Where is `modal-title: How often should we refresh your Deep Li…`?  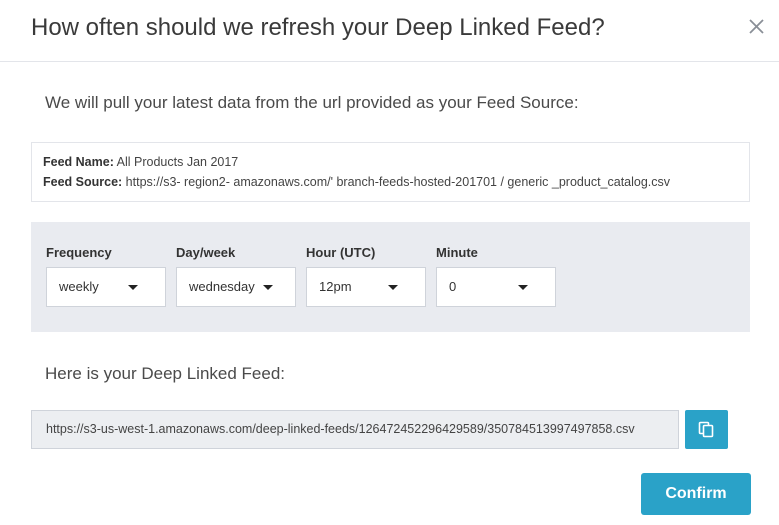 modal-title: How often should we refresh your Deep Li… is located at coordinates (318, 27).